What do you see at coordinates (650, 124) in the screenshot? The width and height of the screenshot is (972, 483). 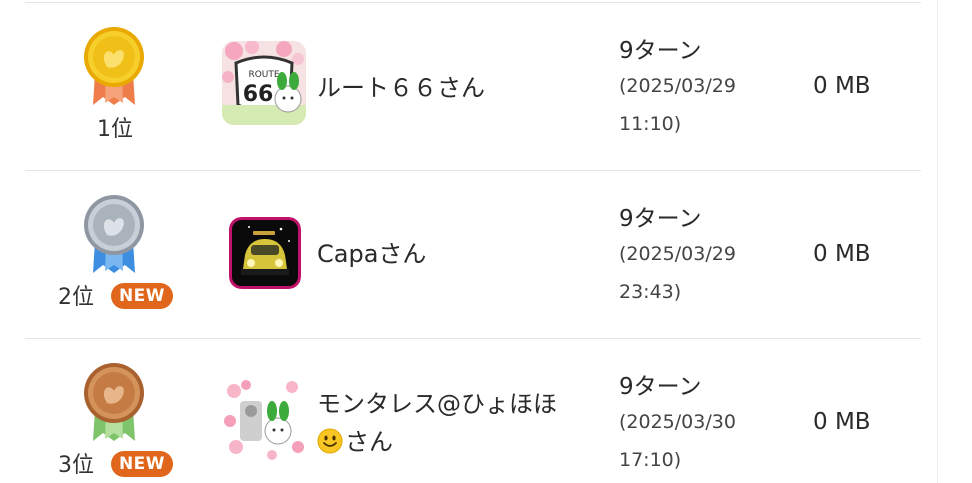 I see `timestamp-time: 11:10)` at bounding box center [650, 124].